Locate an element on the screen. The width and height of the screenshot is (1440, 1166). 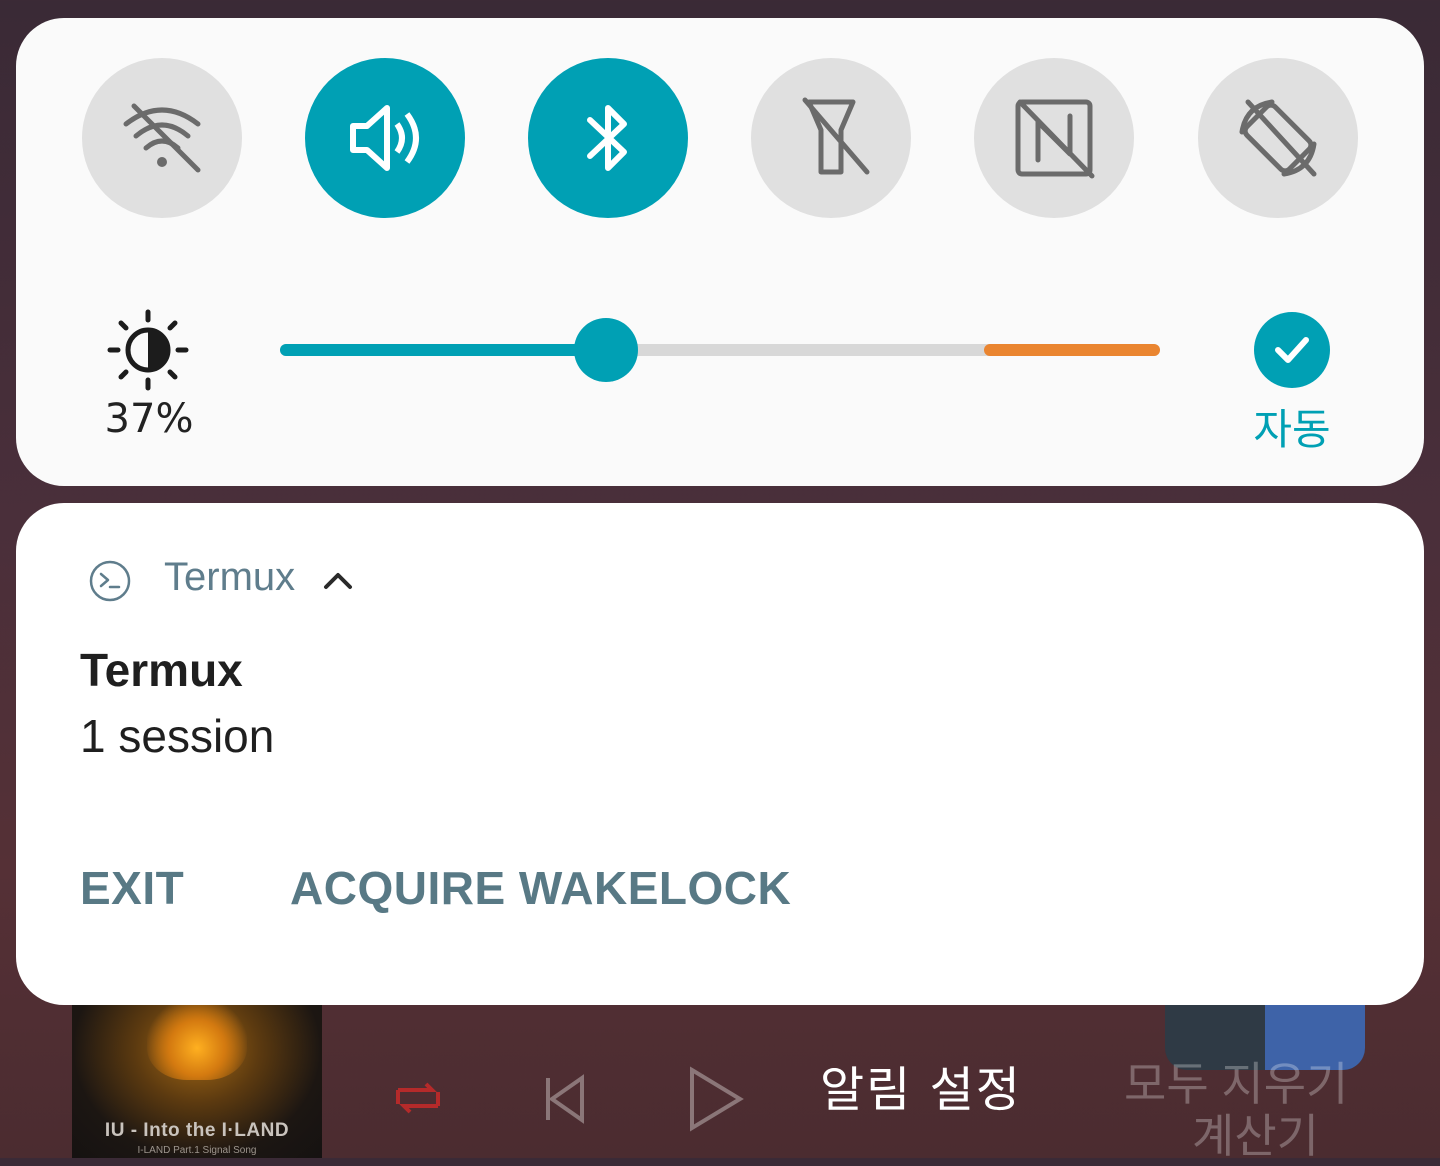
notification-text: 1 session is located at coordinates (177, 736).